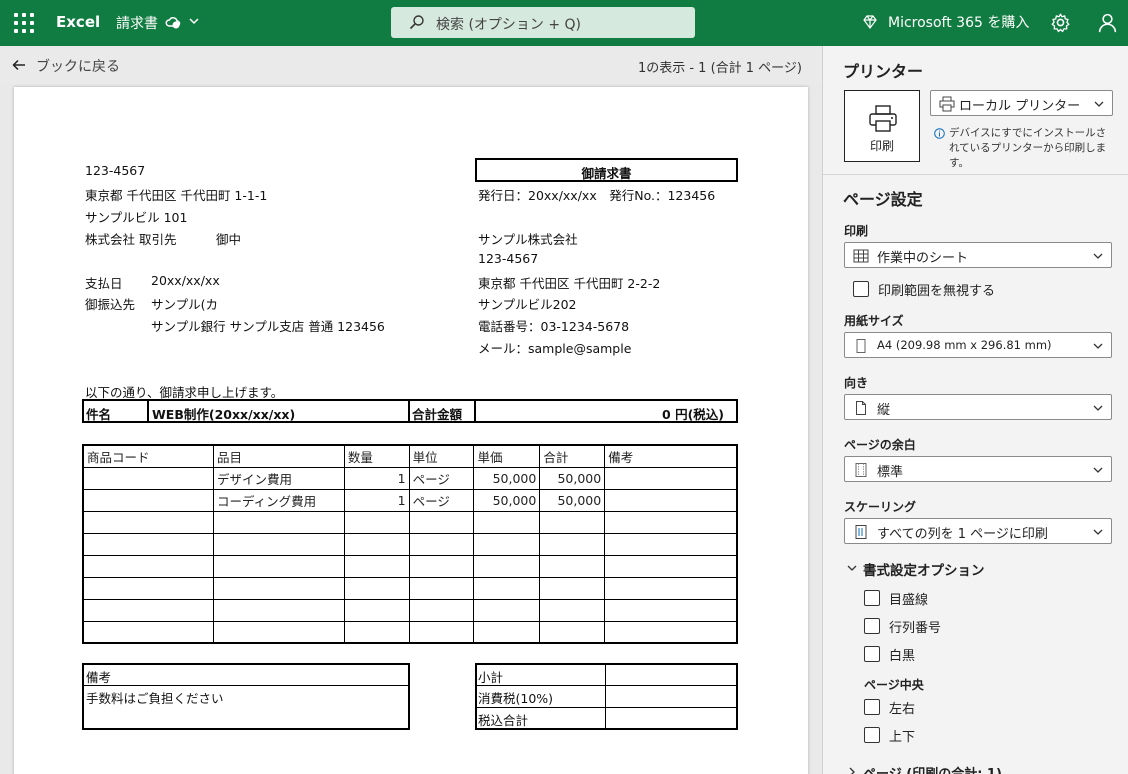 The height and width of the screenshot is (774, 1128). What do you see at coordinates (279, 456) in the screenshot?
I see `table-header: 品目` at bounding box center [279, 456].